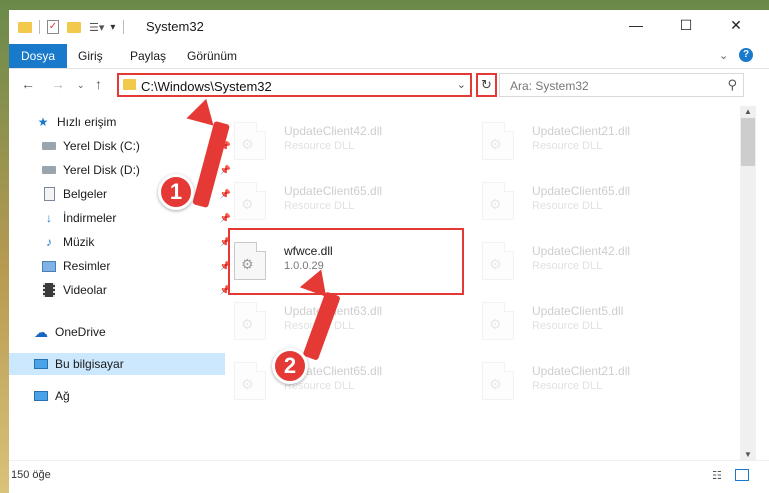 This screenshot has width=769, height=493. What do you see at coordinates (90, 56) in the screenshot?
I see `tab-home: Giriş` at bounding box center [90, 56].